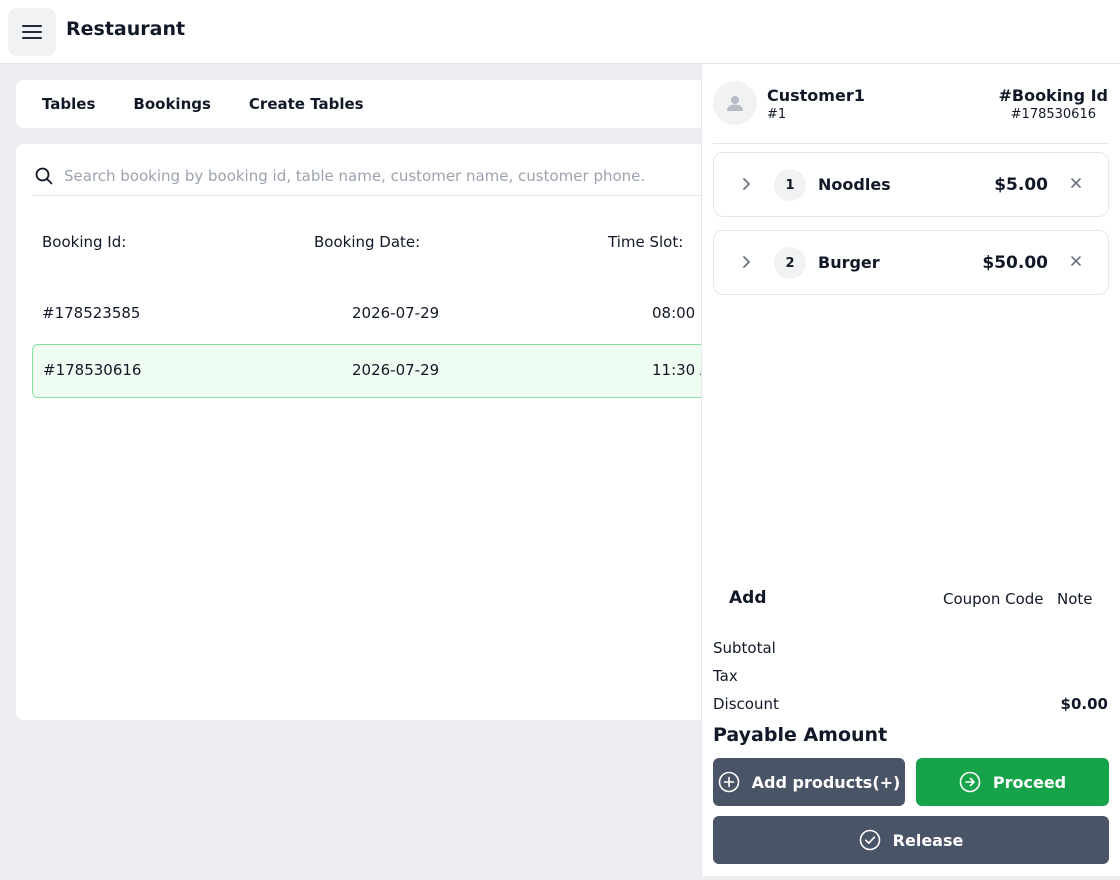  I want to click on search-icon, so click(44, 176).